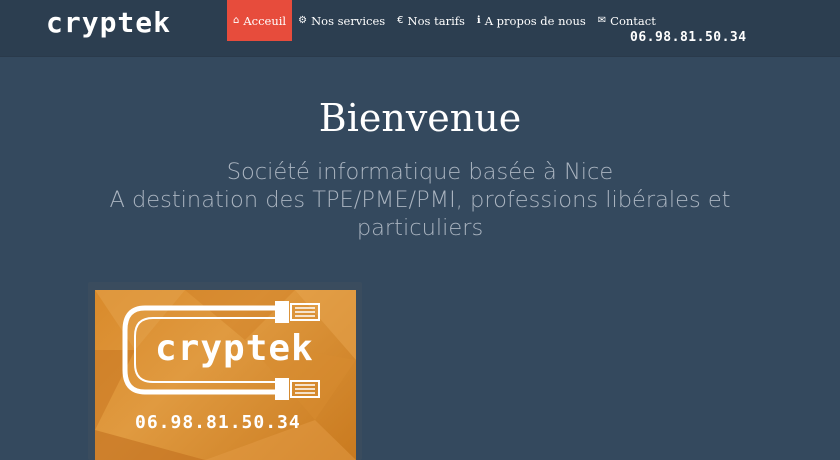 The width and height of the screenshot is (840, 460). I want to click on logo-artwork, so click(225, 375).